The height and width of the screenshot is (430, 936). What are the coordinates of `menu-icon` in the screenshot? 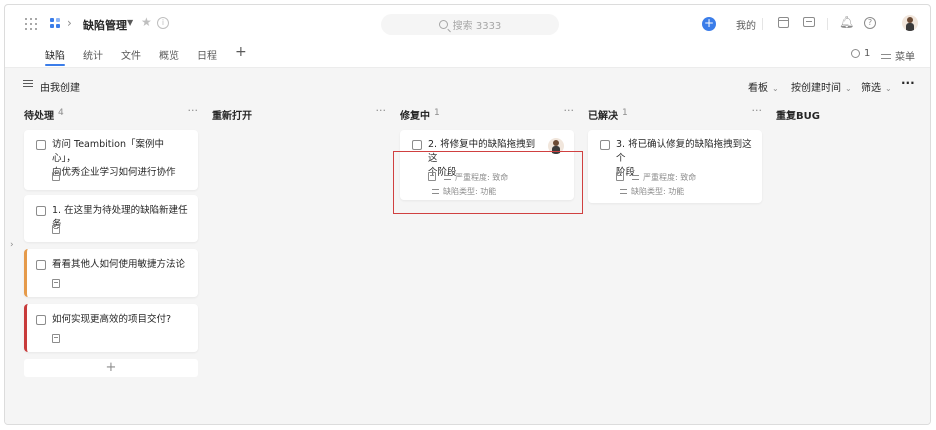 It's located at (886, 56).